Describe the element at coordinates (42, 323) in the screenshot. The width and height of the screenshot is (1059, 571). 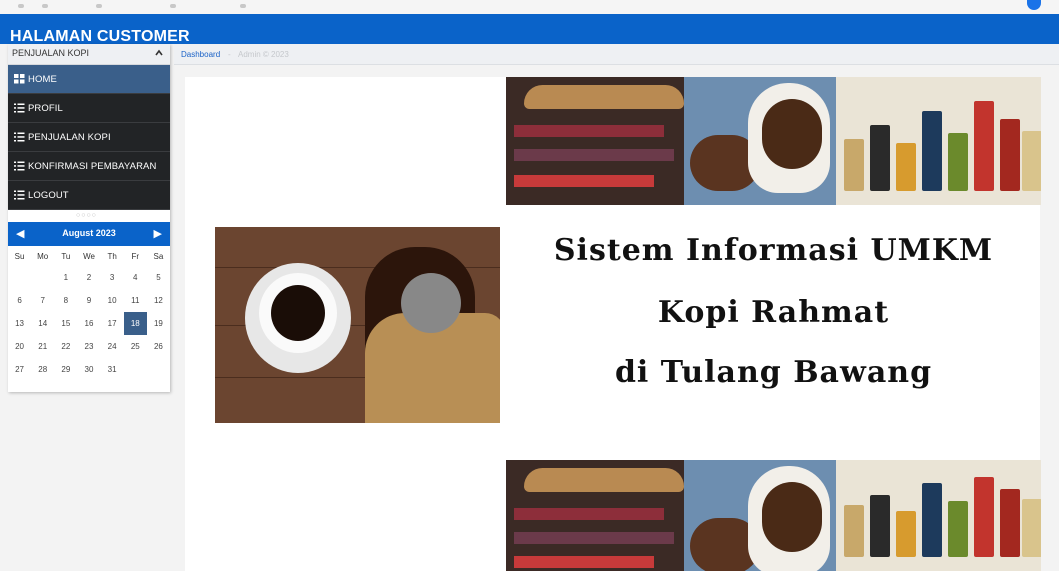
I see `calendar-day: 14` at that location.